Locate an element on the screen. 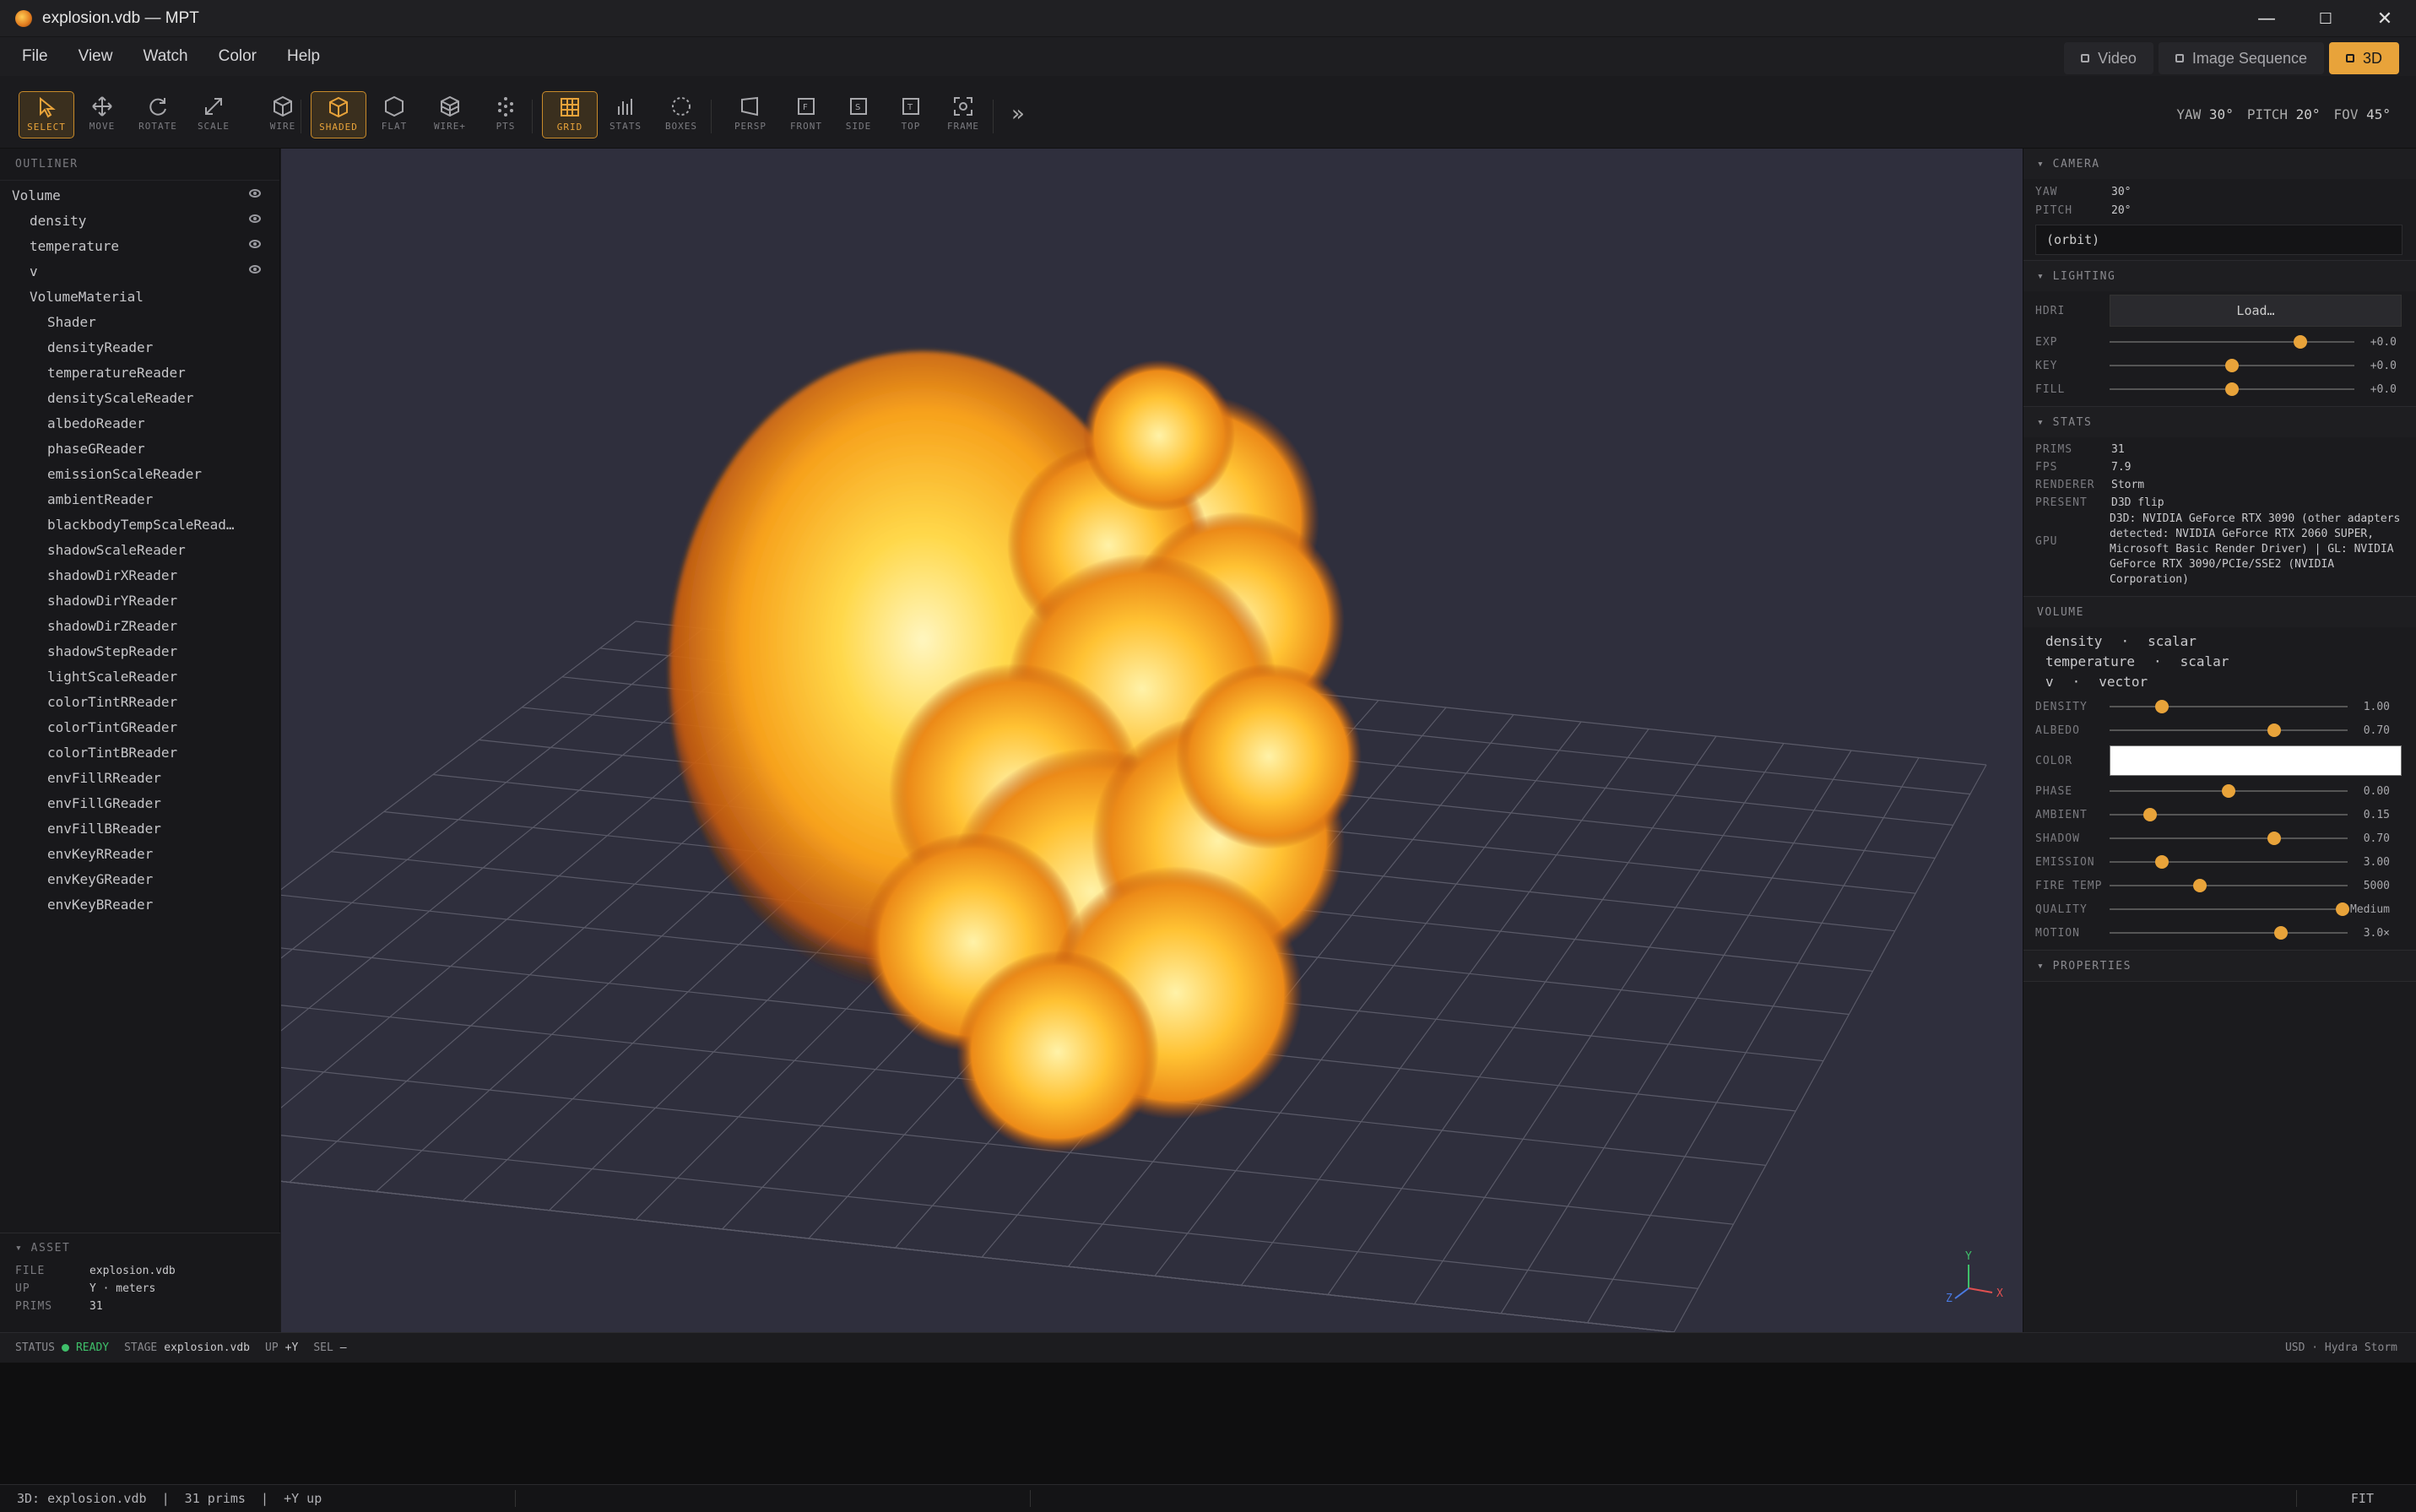 Image resolution: width=2416 pixels, height=1512 pixels. more-tools-button: » is located at coordinates (1018, 114).